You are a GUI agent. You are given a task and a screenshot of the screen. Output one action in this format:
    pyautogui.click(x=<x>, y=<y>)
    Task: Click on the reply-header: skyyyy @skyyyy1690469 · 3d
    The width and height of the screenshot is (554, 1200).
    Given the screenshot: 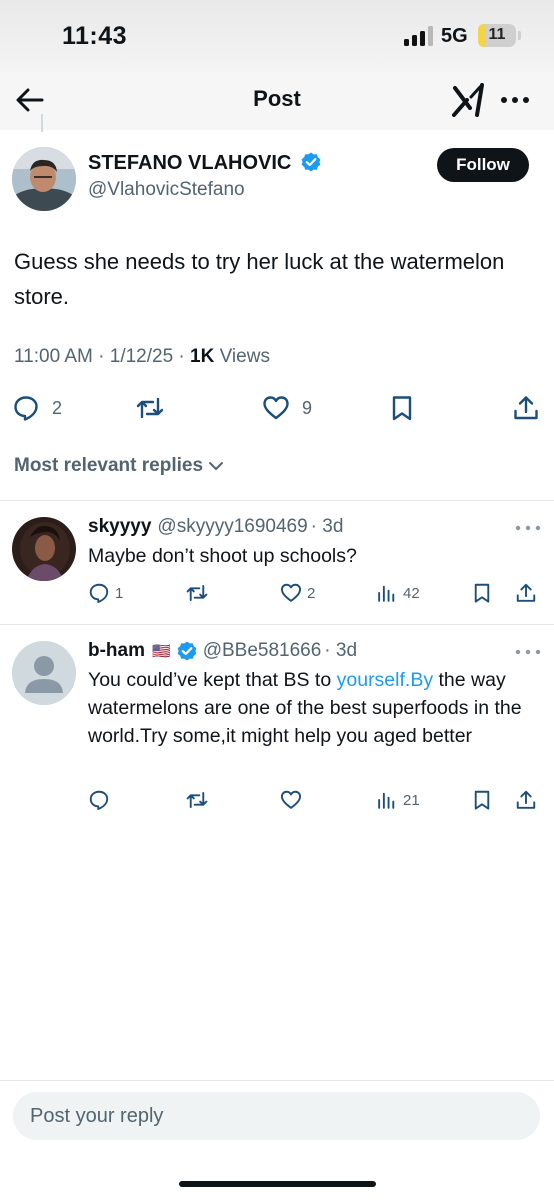 What is the action you would take?
    pyautogui.click(x=215, y=527)
    